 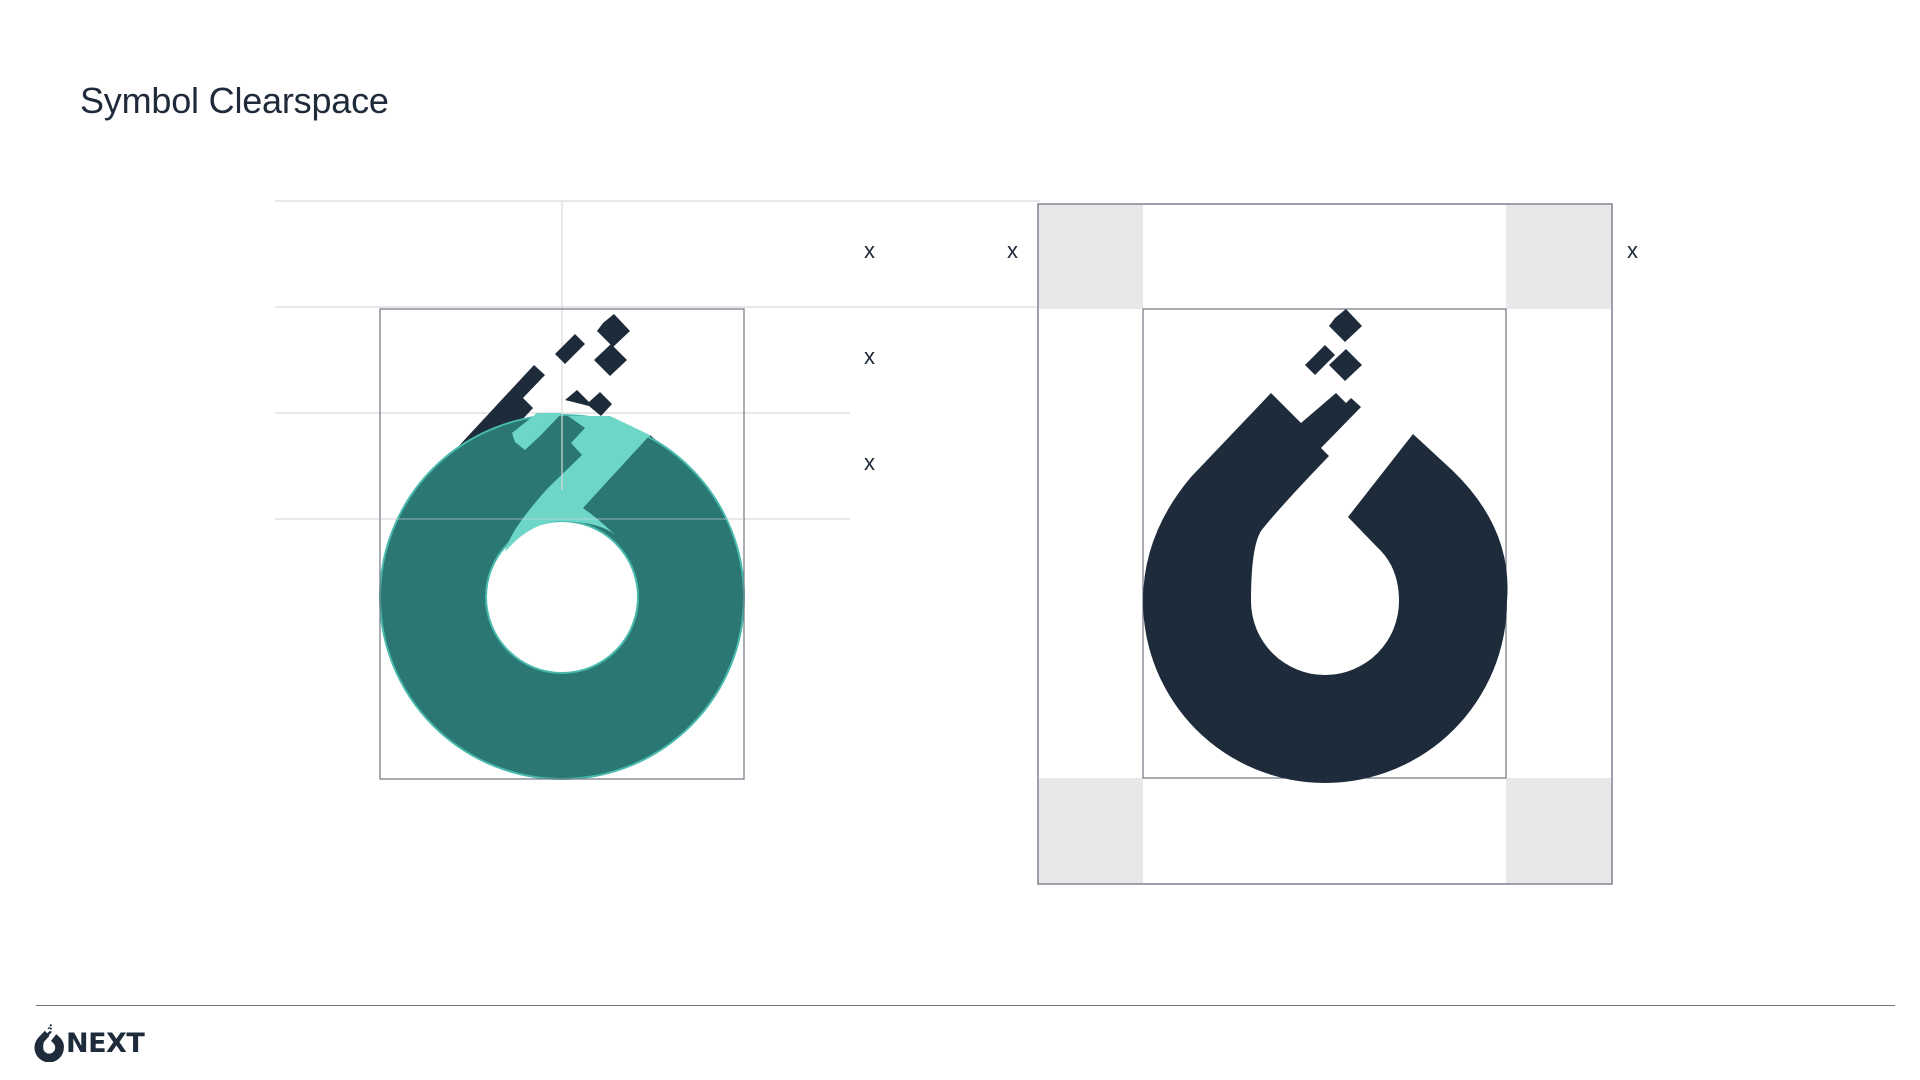 I want to click on onext-droplet-icon, so click(x=49, y=1043).